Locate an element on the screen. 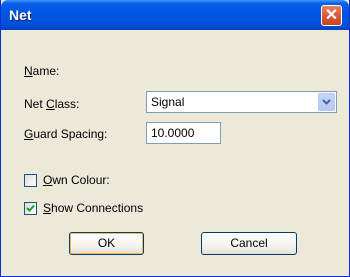  show-connections-label-rest: how Connections is located at coordinates (97, 208).